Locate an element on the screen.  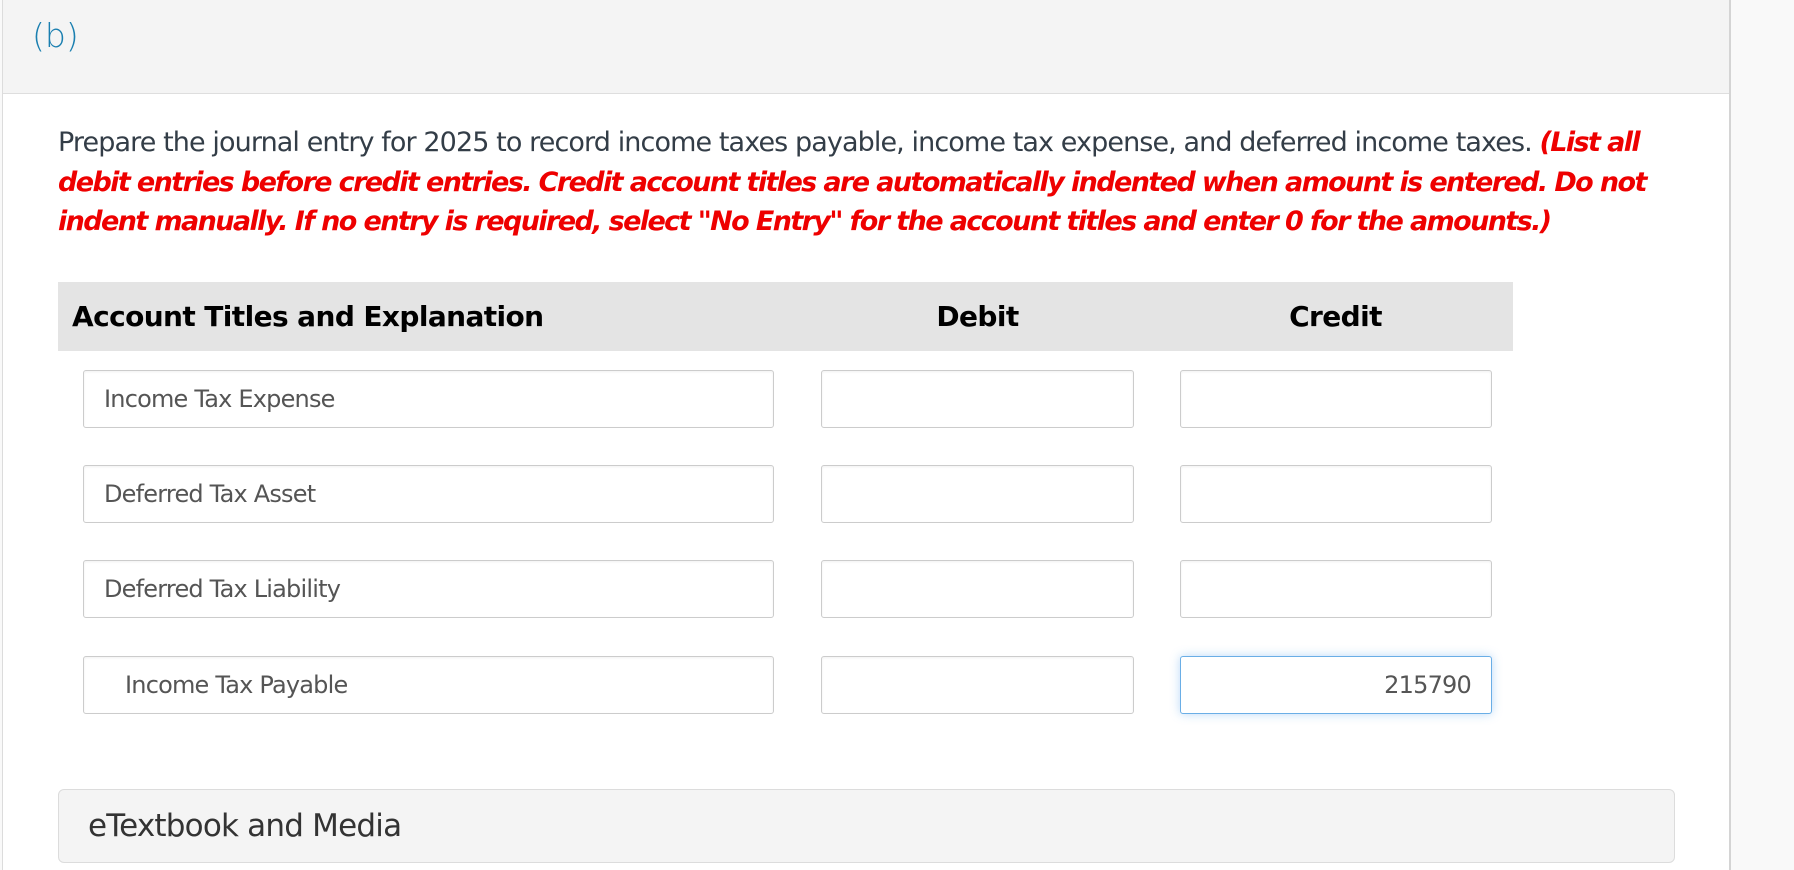
account-title-field: Deferred Tax Liability is located at coordinates (428, 589).